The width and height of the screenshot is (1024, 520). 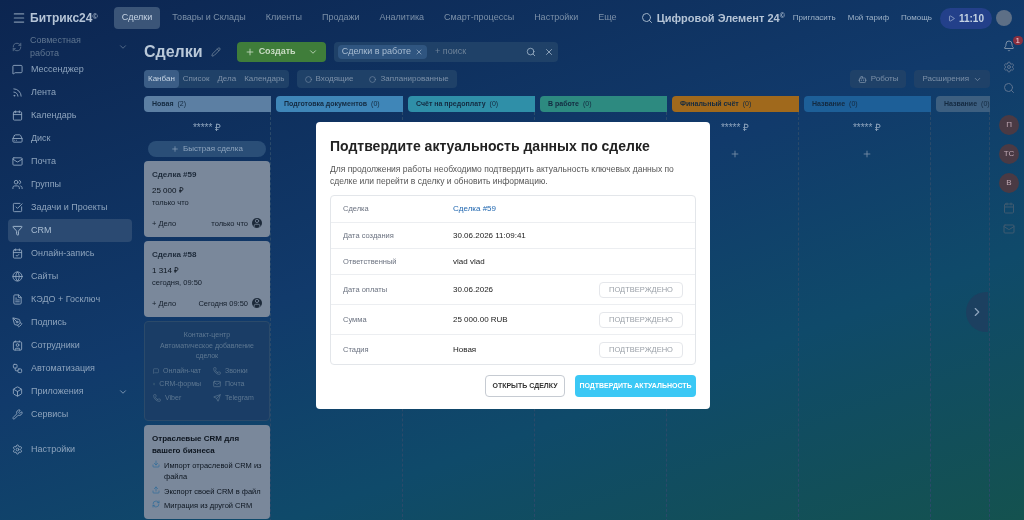 I want to click on nav-tab: Настройки, so click(x=556, y=18).